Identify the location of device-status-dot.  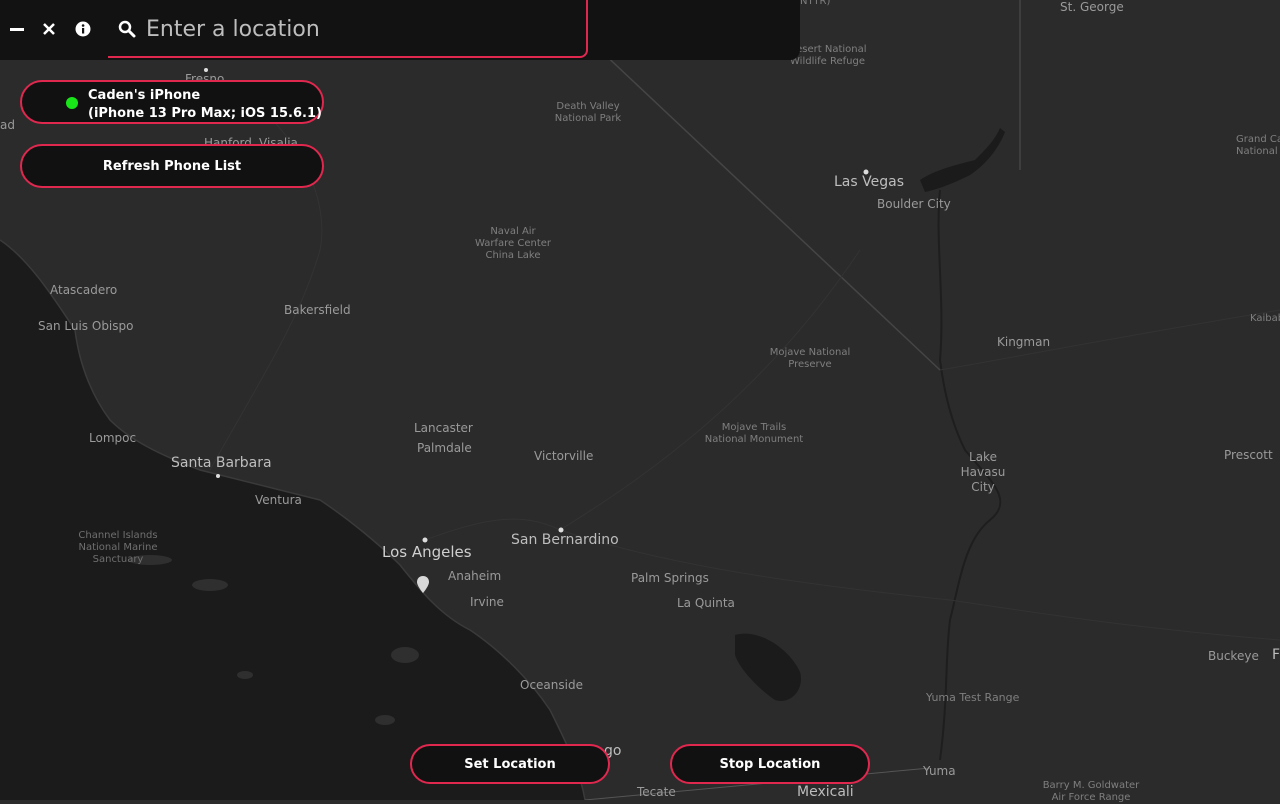
(72, 103).